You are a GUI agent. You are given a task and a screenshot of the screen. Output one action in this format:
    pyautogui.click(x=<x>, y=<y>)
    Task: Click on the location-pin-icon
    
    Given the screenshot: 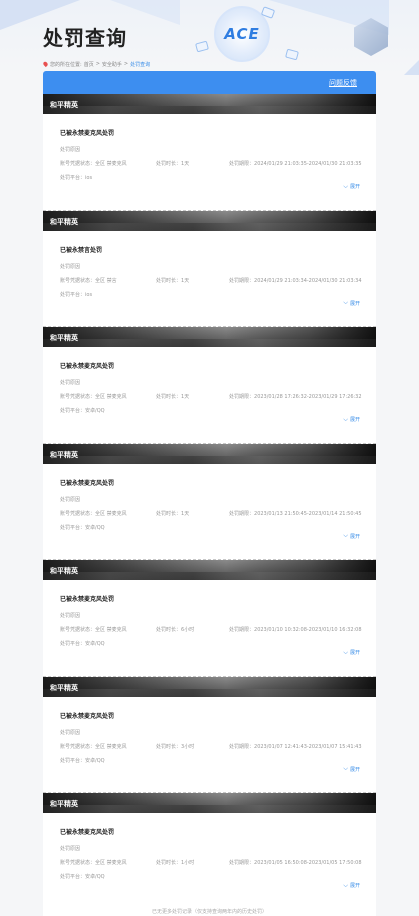 What is the action you would take?
    pyautogui.click(x=45, y=64)
    